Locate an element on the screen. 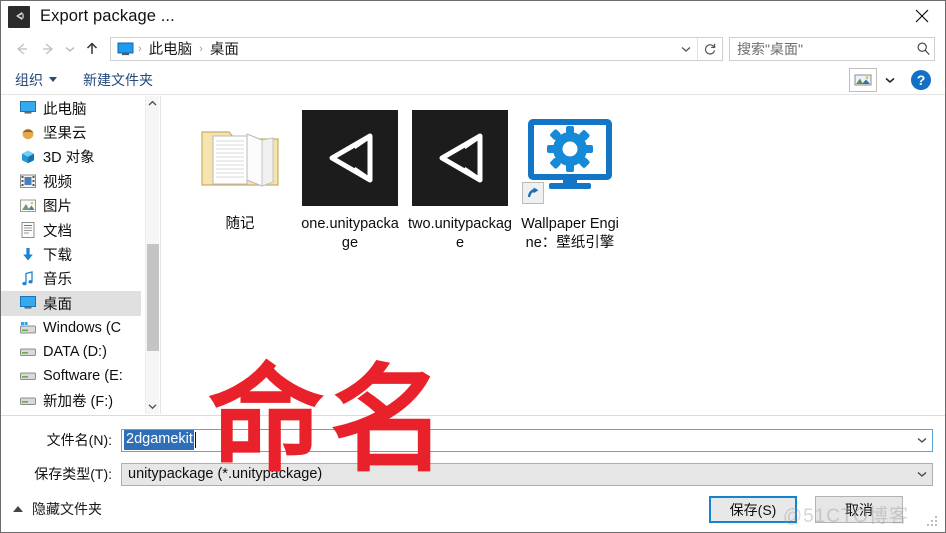 This screenshot has height=533, width=946. dialog-footer: 隐藏文件夹 保存(S) 取消 is located at coordinates (473, 511).